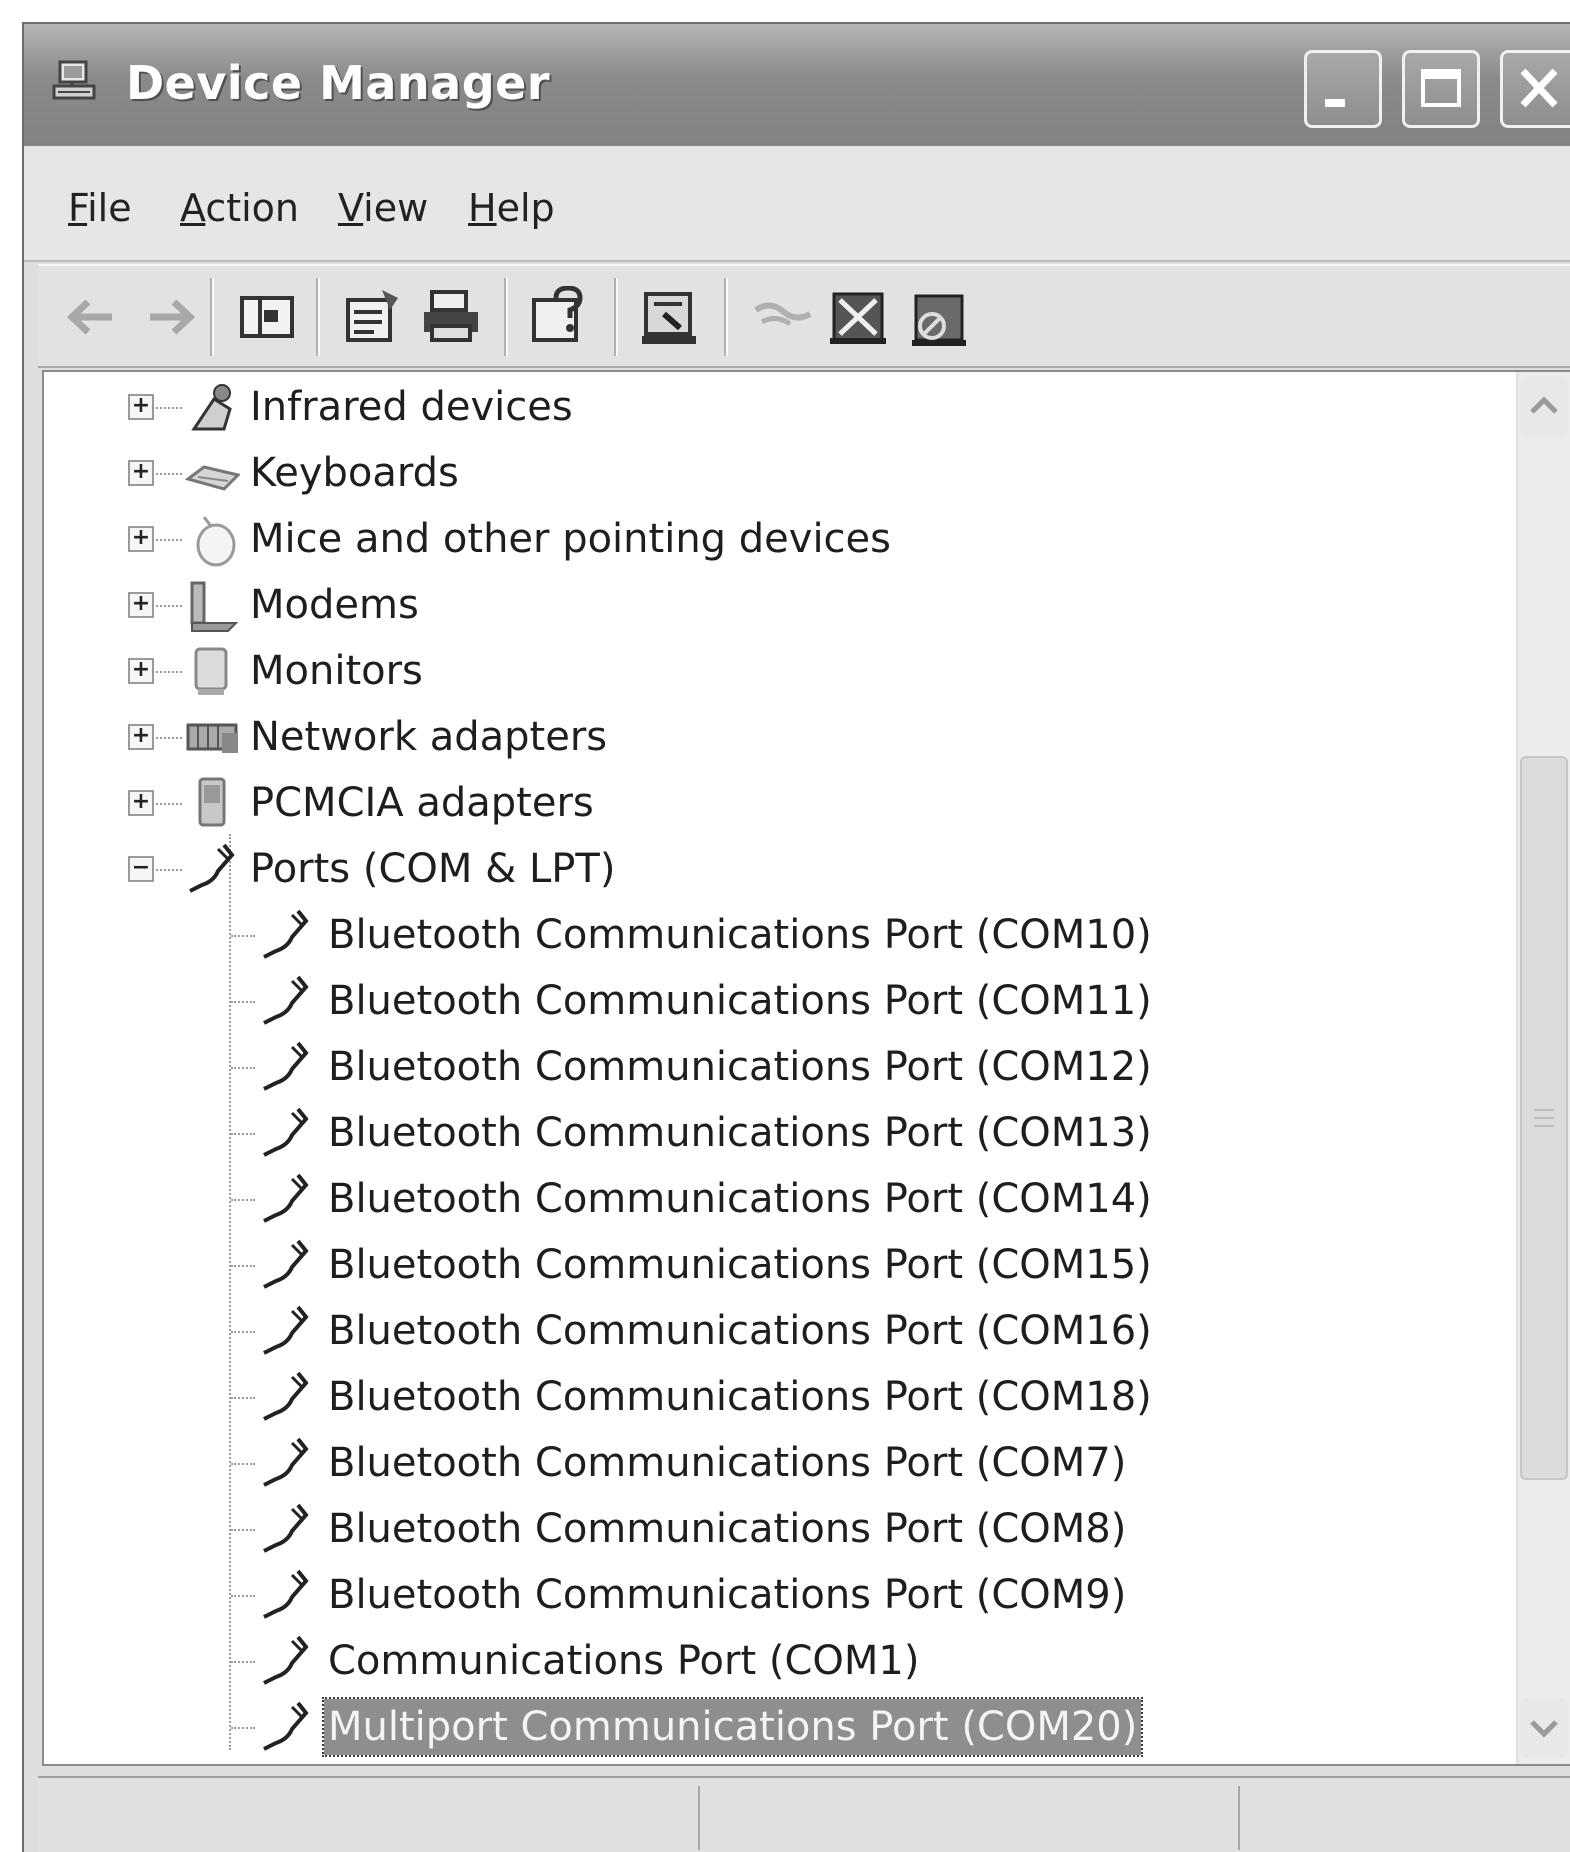  I want to click on tree-category-infrared: + Infrared devices, so click(779, 407).